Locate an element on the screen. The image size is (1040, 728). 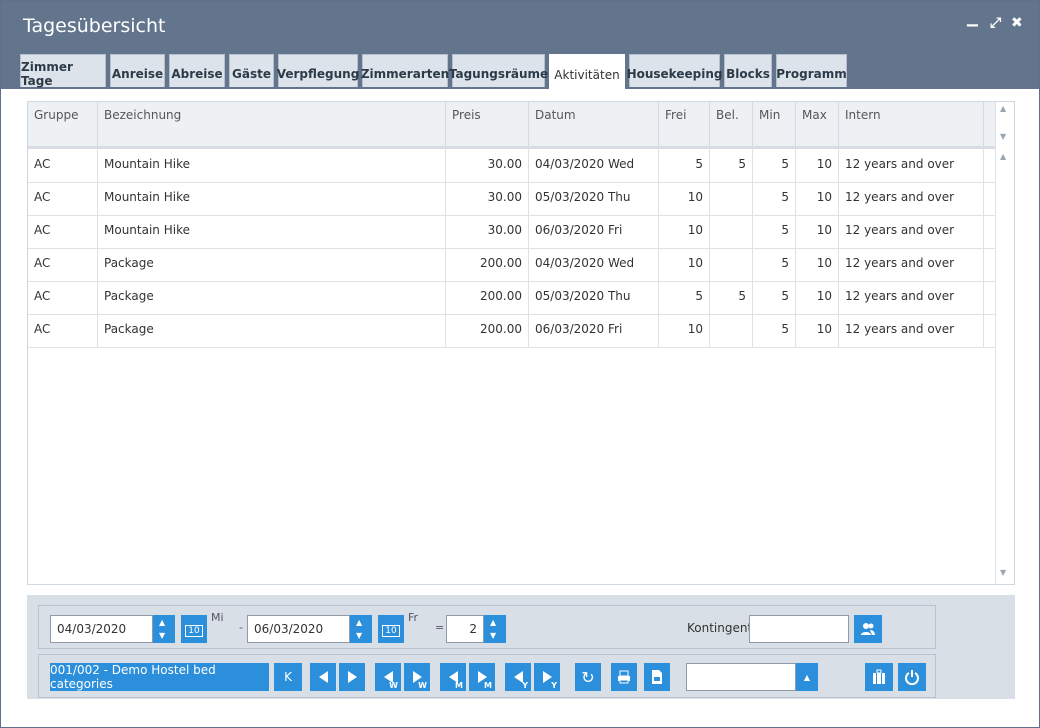
tab-blocks: Blocks is located at coordinates (748, 70).